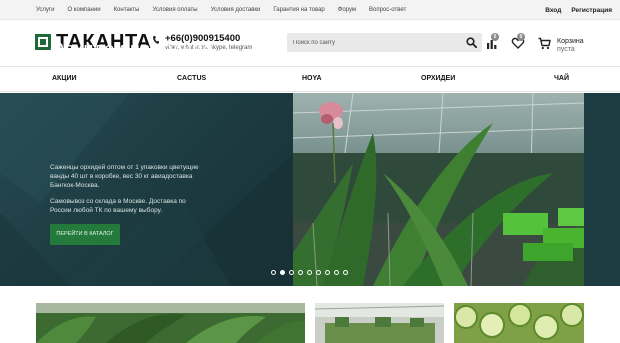 This screenshot has height=343, width=620. What do you see at coordinates (591, 10) in the screenshot?
I see `register-link: Регистрация` at bounding box center [591, 10].